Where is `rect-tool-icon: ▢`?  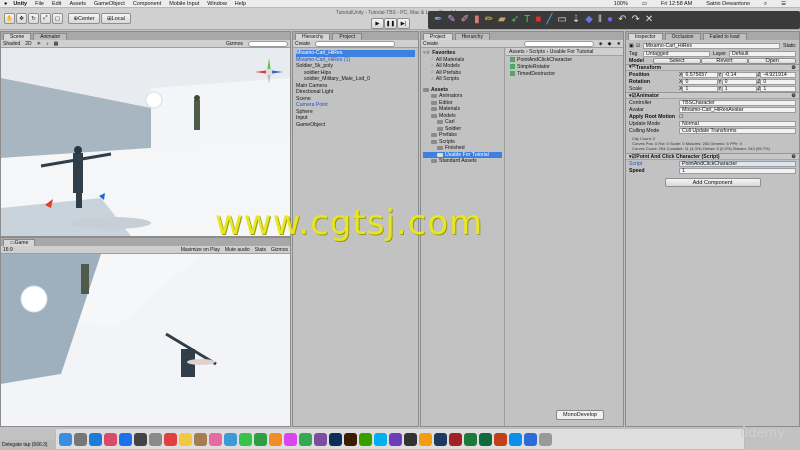 rect-tool-icon: ▢ is located at coordinates (57, 18).